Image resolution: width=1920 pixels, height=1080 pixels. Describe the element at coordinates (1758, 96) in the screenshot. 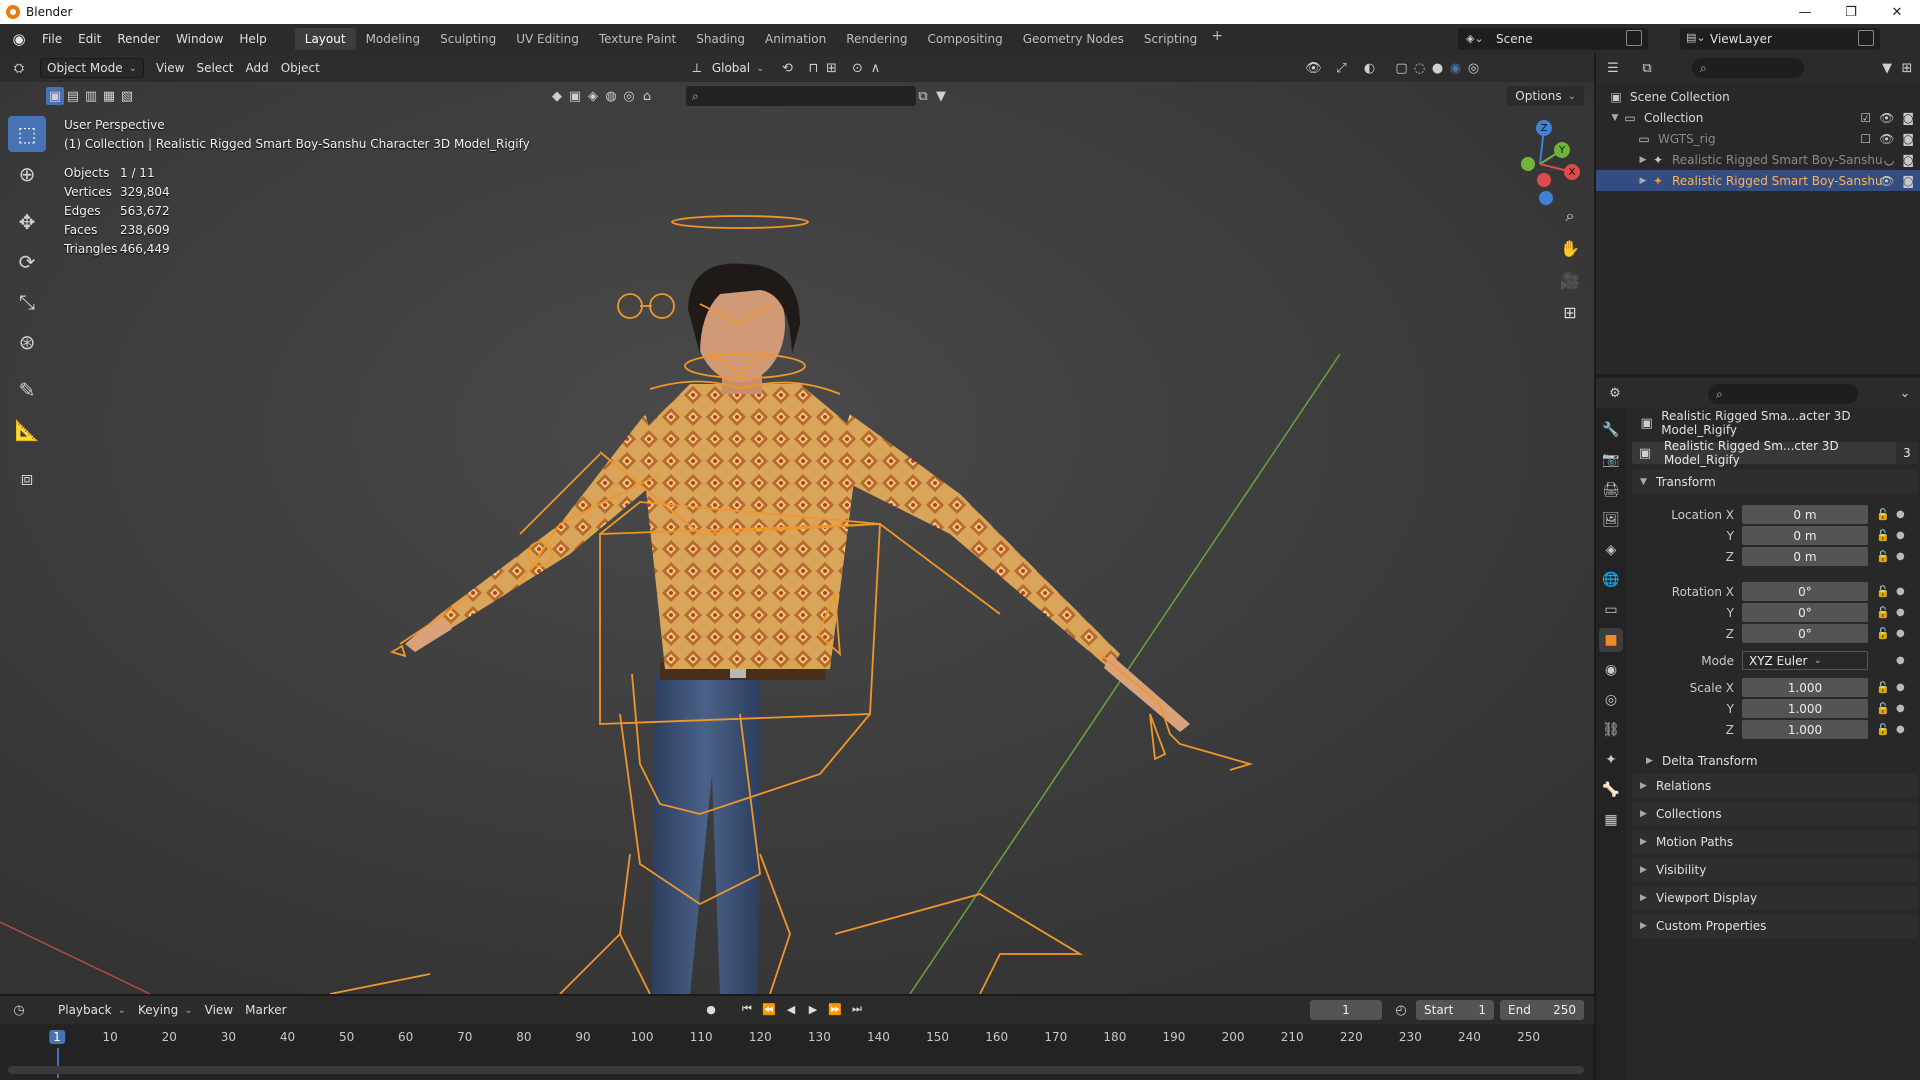

I see `outliner-scene-collection: ▣ Scene Collection` at that location.